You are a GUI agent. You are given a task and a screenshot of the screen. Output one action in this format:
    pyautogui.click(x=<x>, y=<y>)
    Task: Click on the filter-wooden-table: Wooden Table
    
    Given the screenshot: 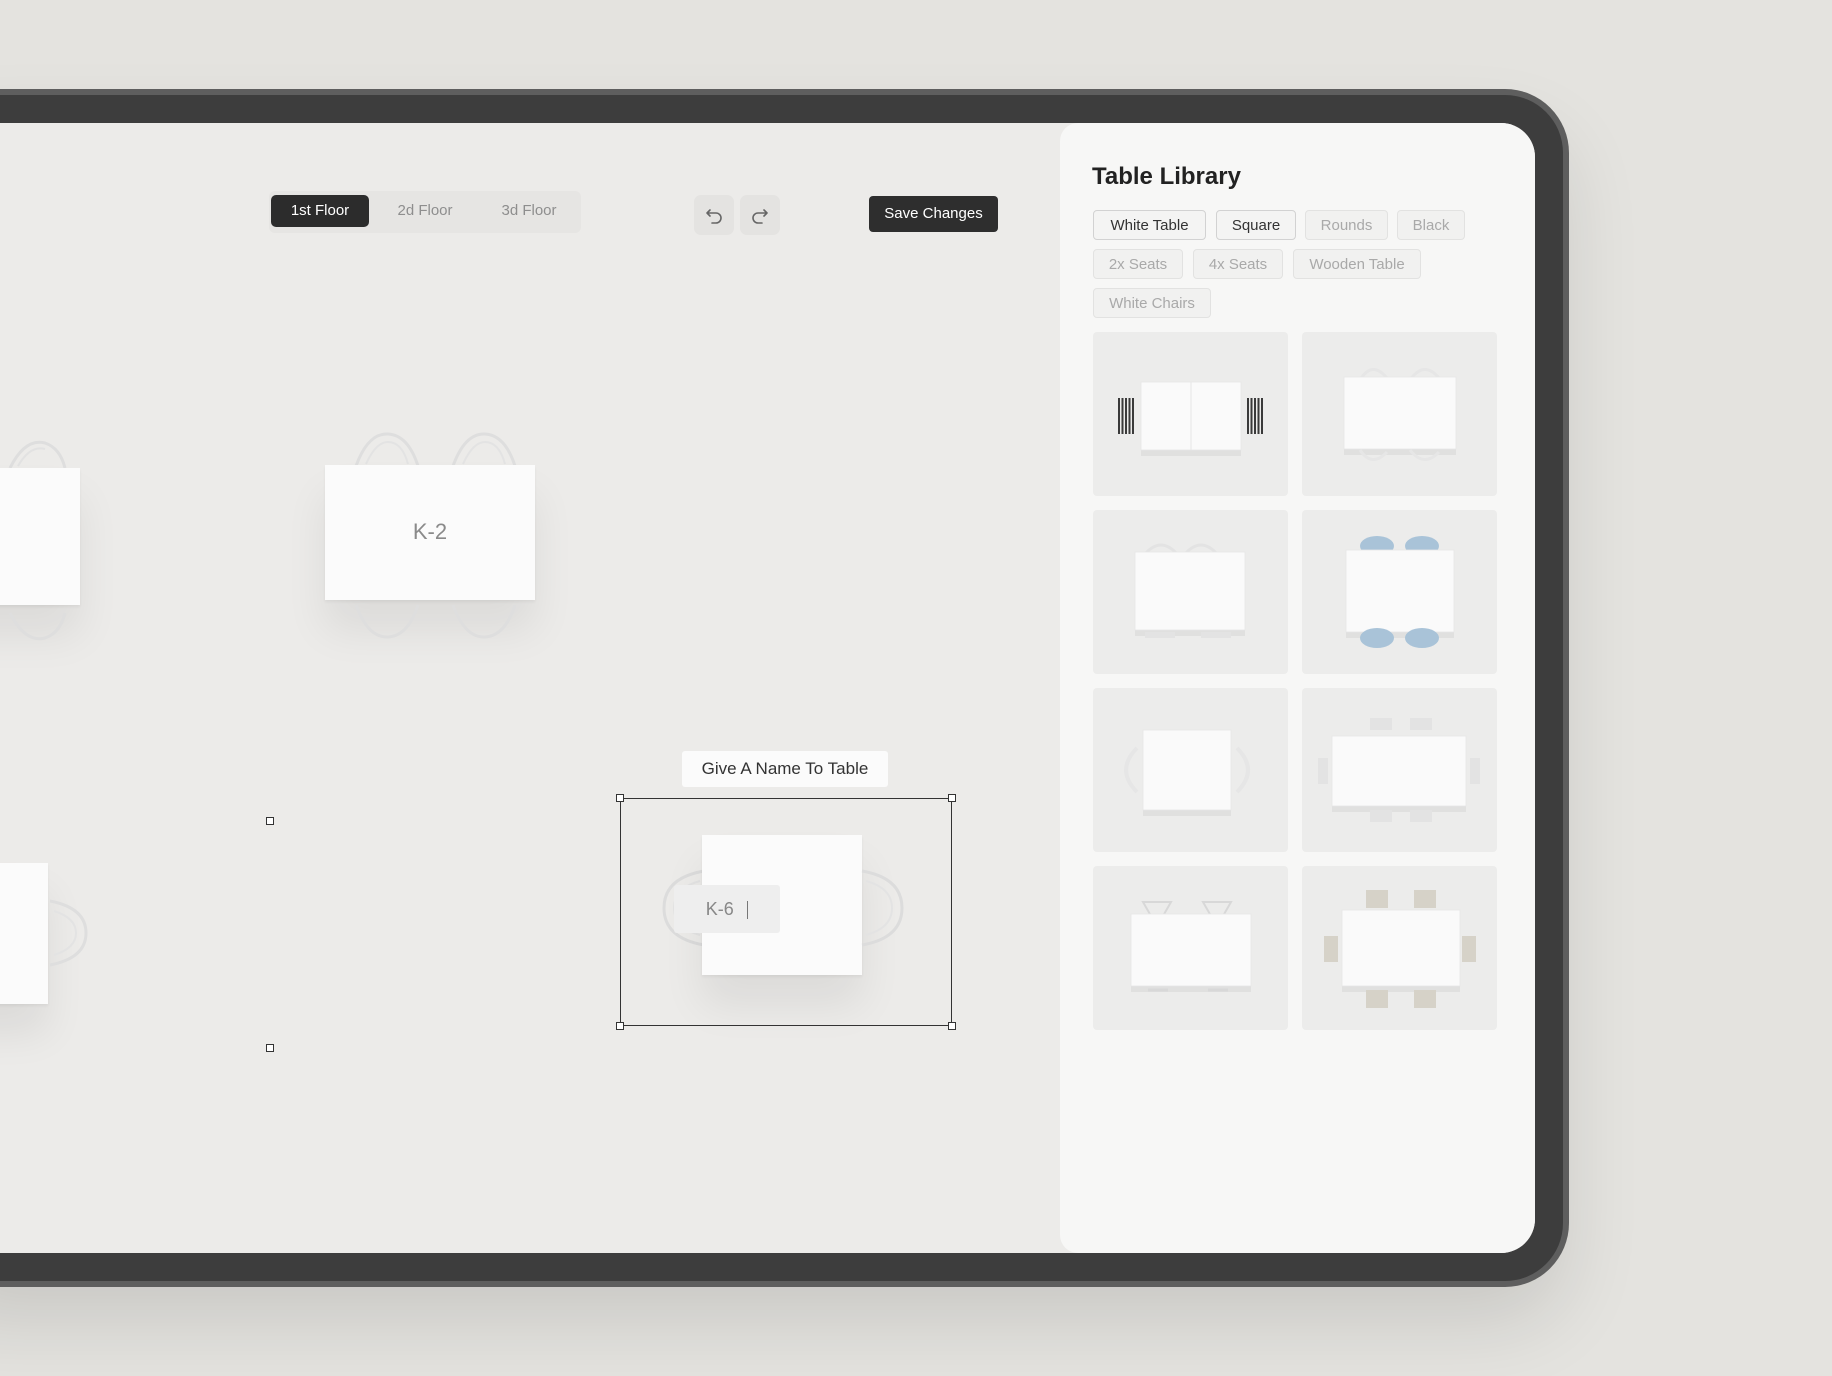 What is the action you would take?
    pyautogui.click(x=1357, y=264)
    